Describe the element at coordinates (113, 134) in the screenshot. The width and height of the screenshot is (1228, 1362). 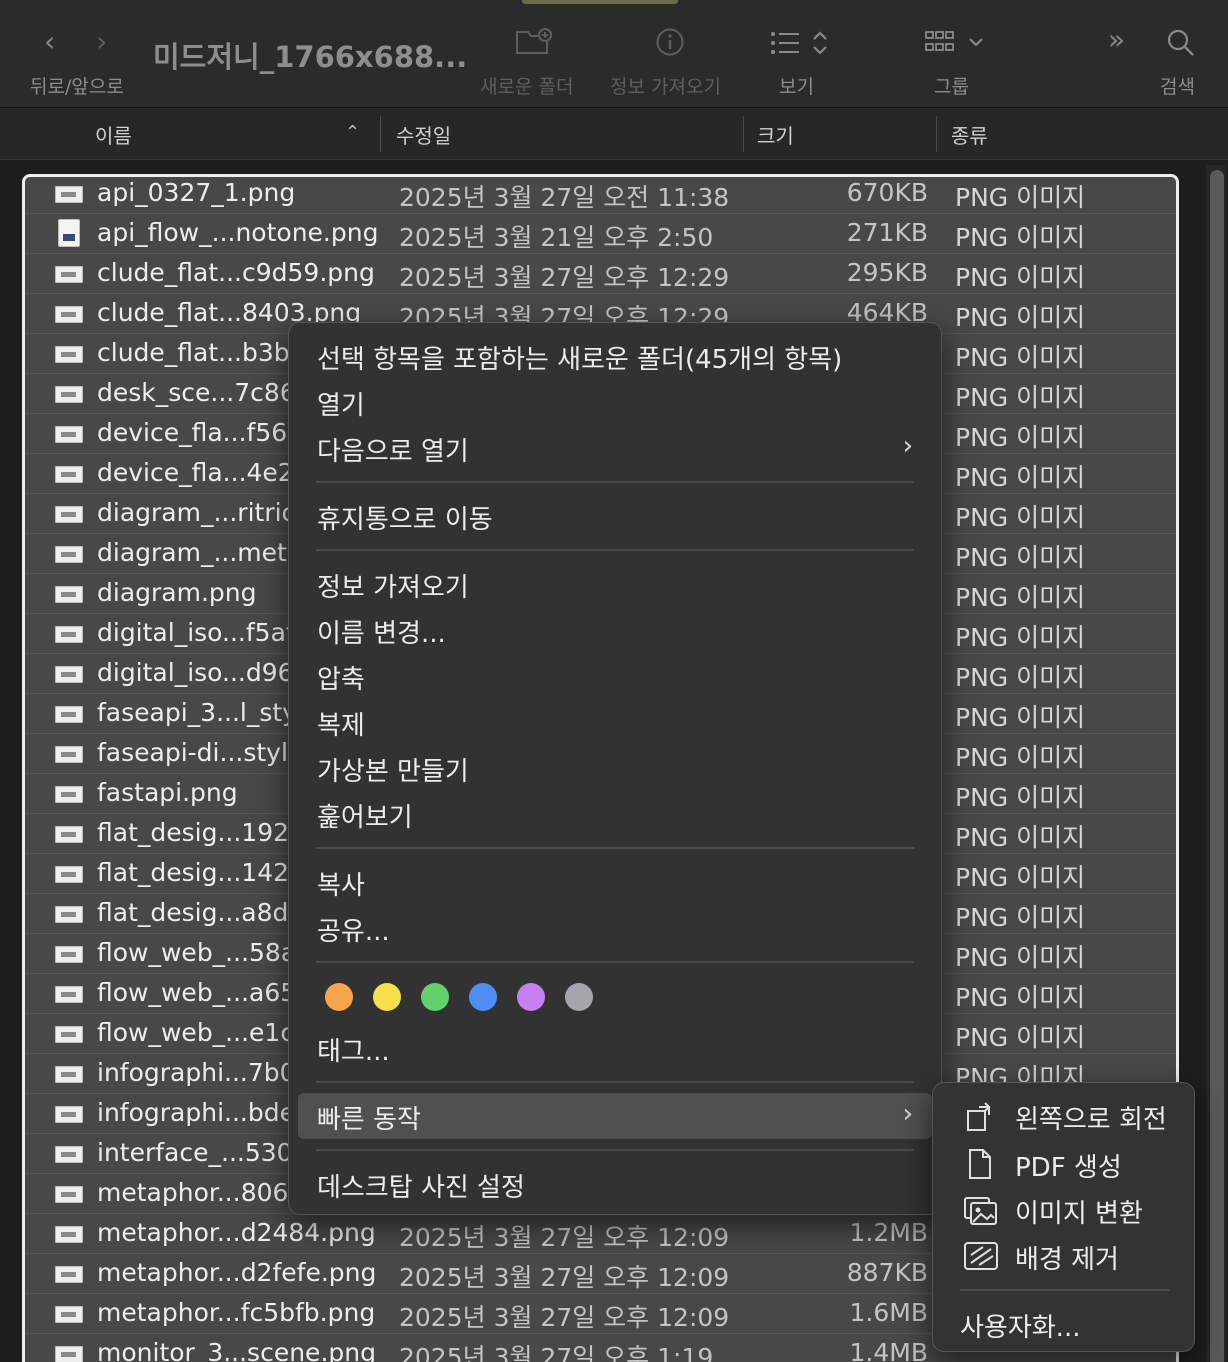
I see `column-name: 이름` at that location.